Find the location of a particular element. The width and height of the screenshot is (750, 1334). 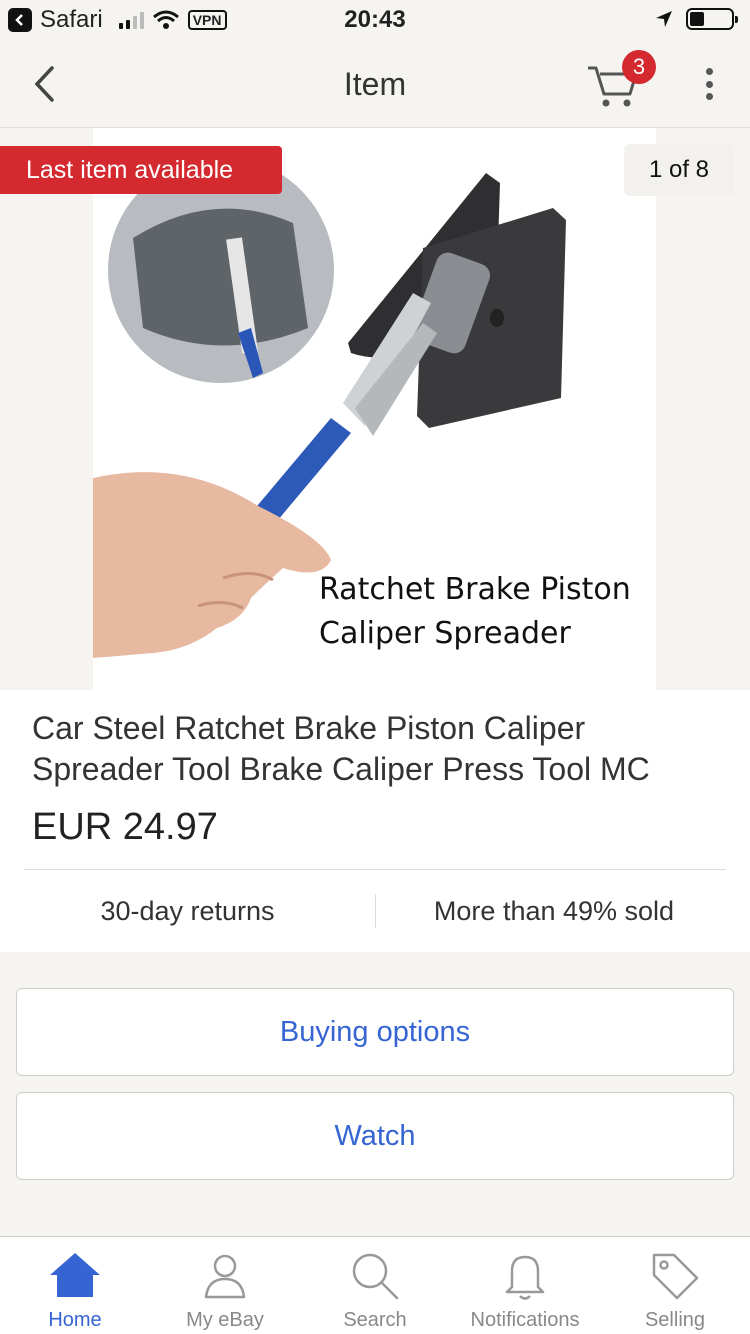

divider is located at coordinates (375, 869).